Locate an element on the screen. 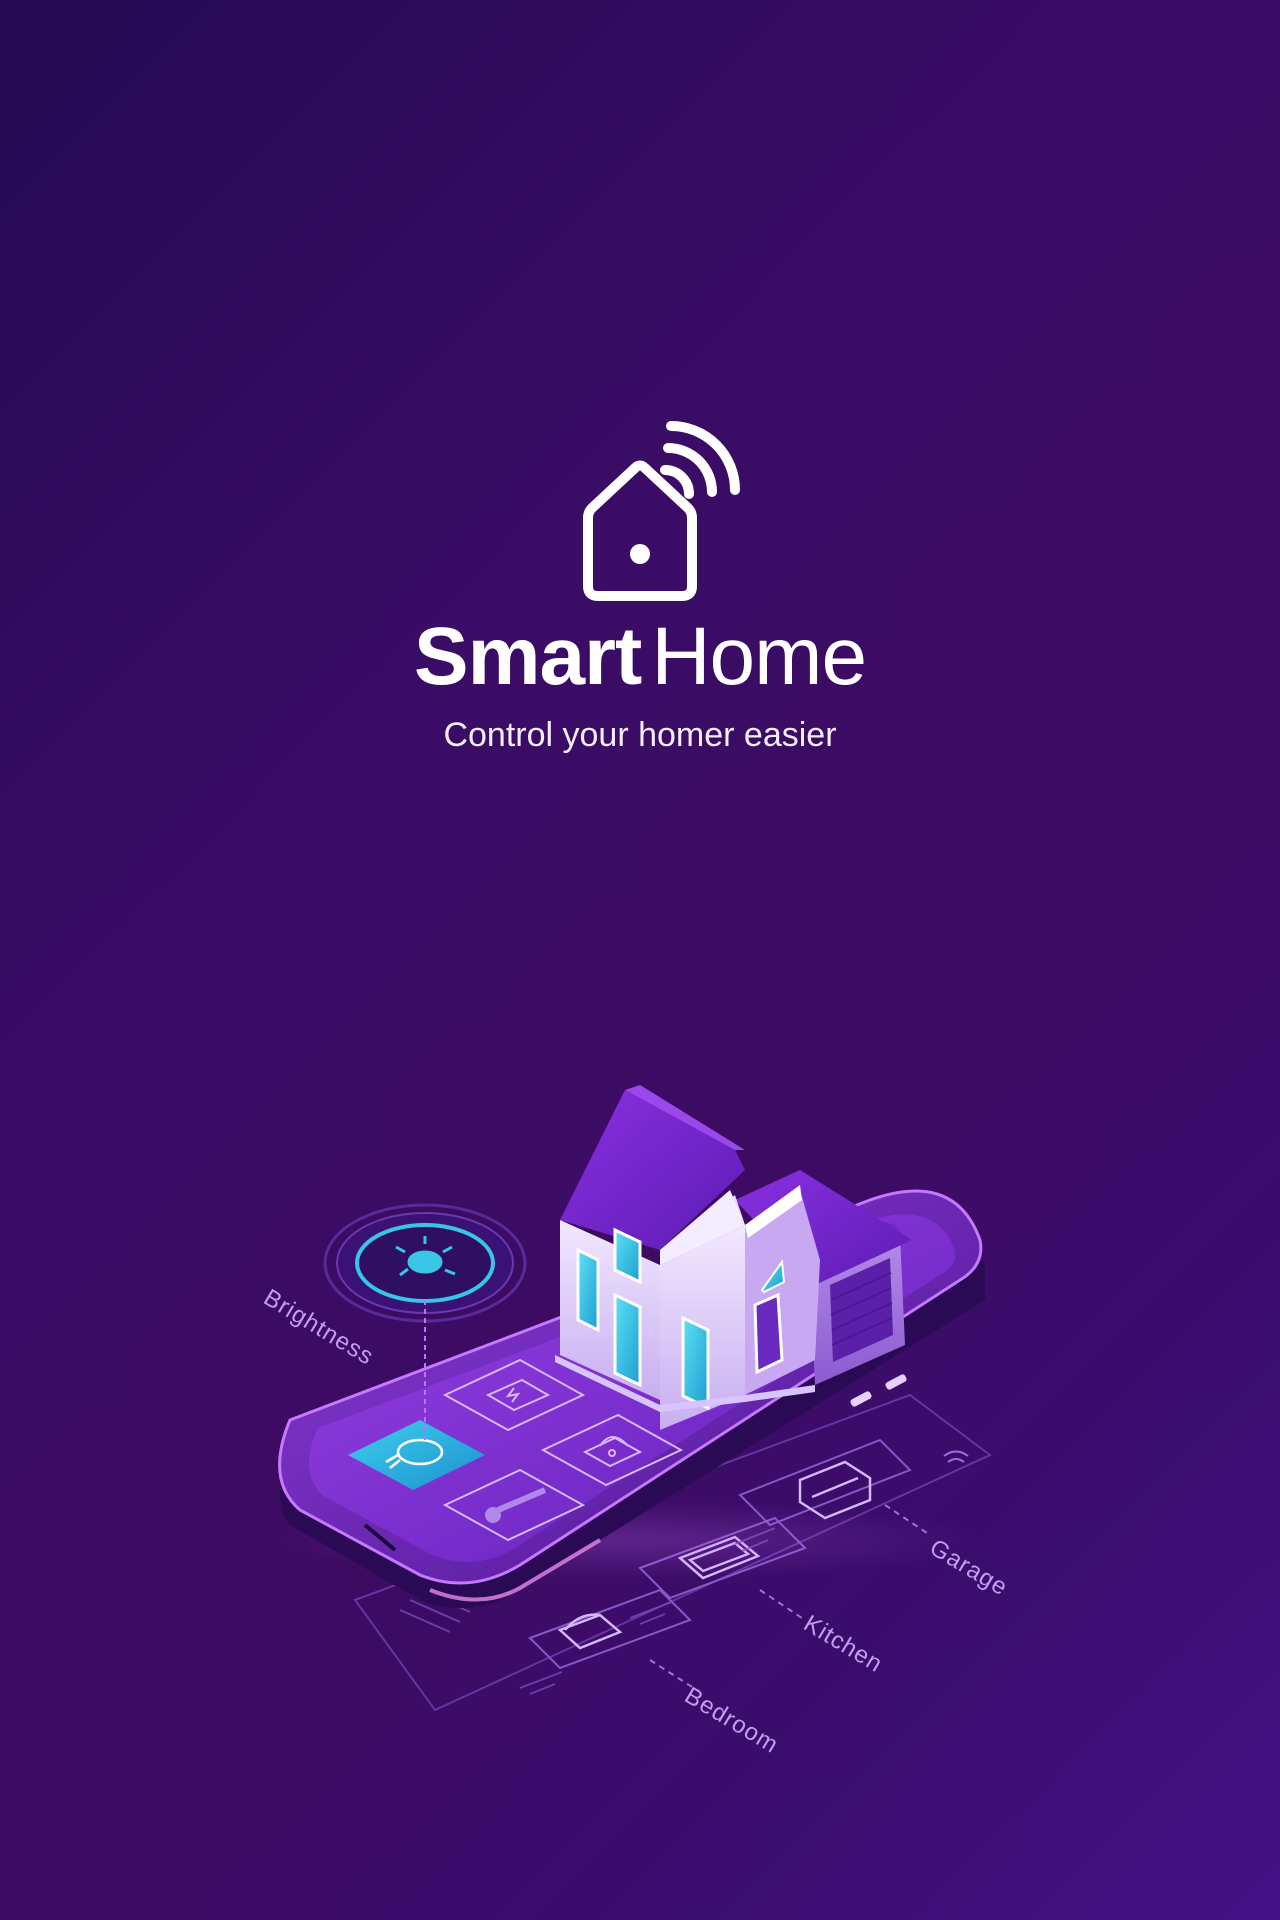 The image size is (1280, 1920). label-bedroom: Bedroom is located at coordinates (731, 1720).